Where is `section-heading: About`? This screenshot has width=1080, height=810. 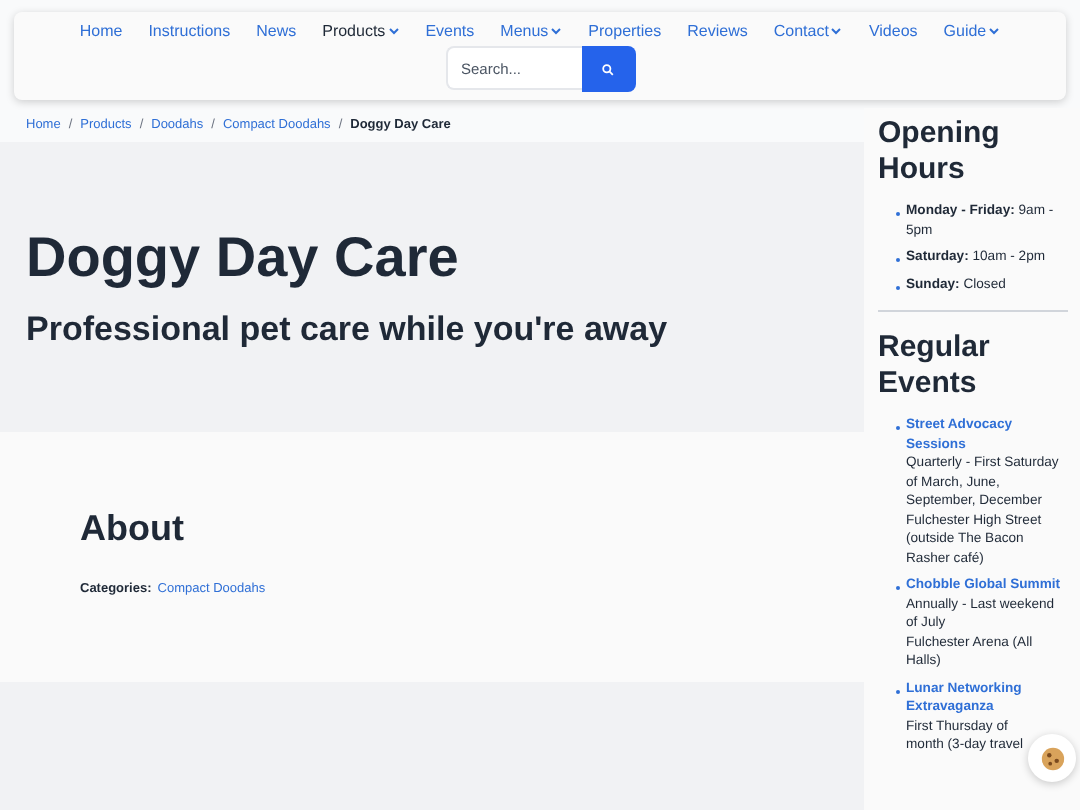 section-heading: About is located at coordinates (133, 529).